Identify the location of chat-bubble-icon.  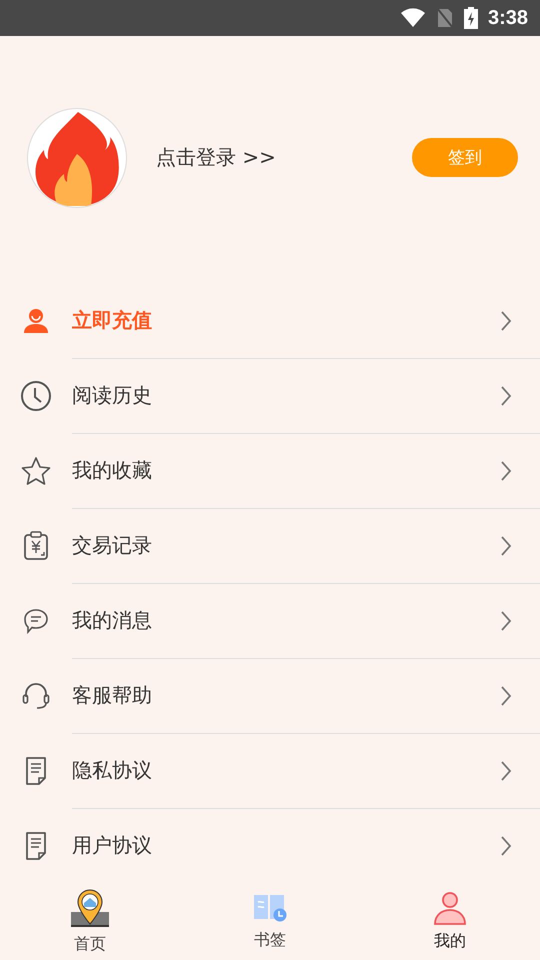
(36, 620).